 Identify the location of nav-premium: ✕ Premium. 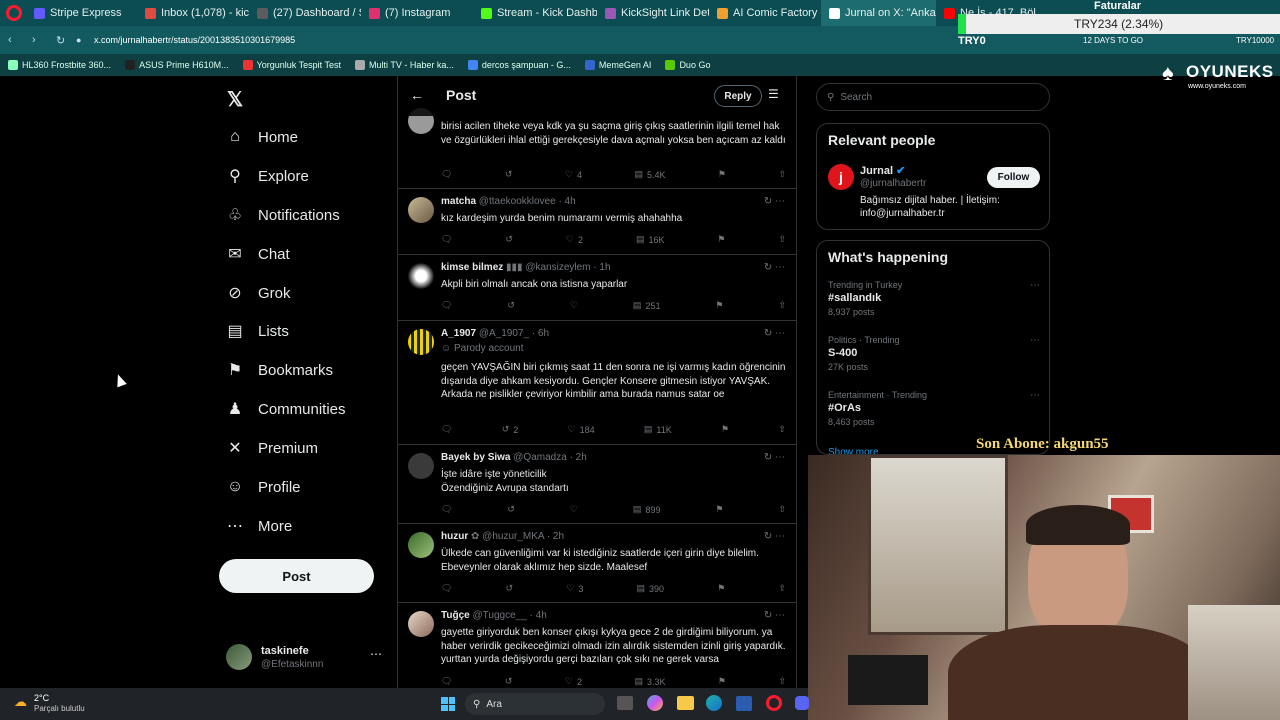
(272, 448).